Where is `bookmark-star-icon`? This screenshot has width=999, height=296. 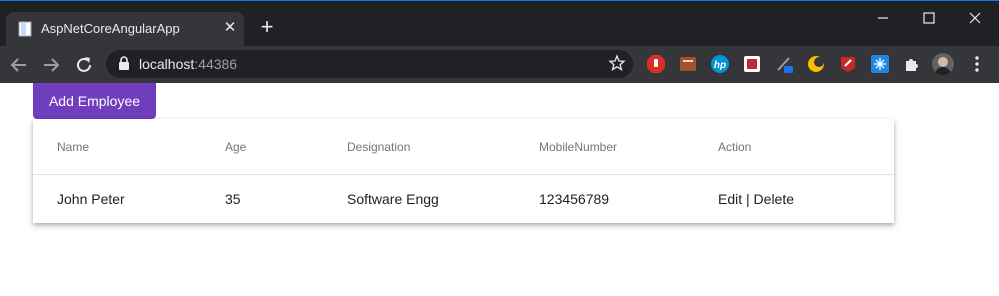
bookmark-star-icon is located at coordinates (617, 63).